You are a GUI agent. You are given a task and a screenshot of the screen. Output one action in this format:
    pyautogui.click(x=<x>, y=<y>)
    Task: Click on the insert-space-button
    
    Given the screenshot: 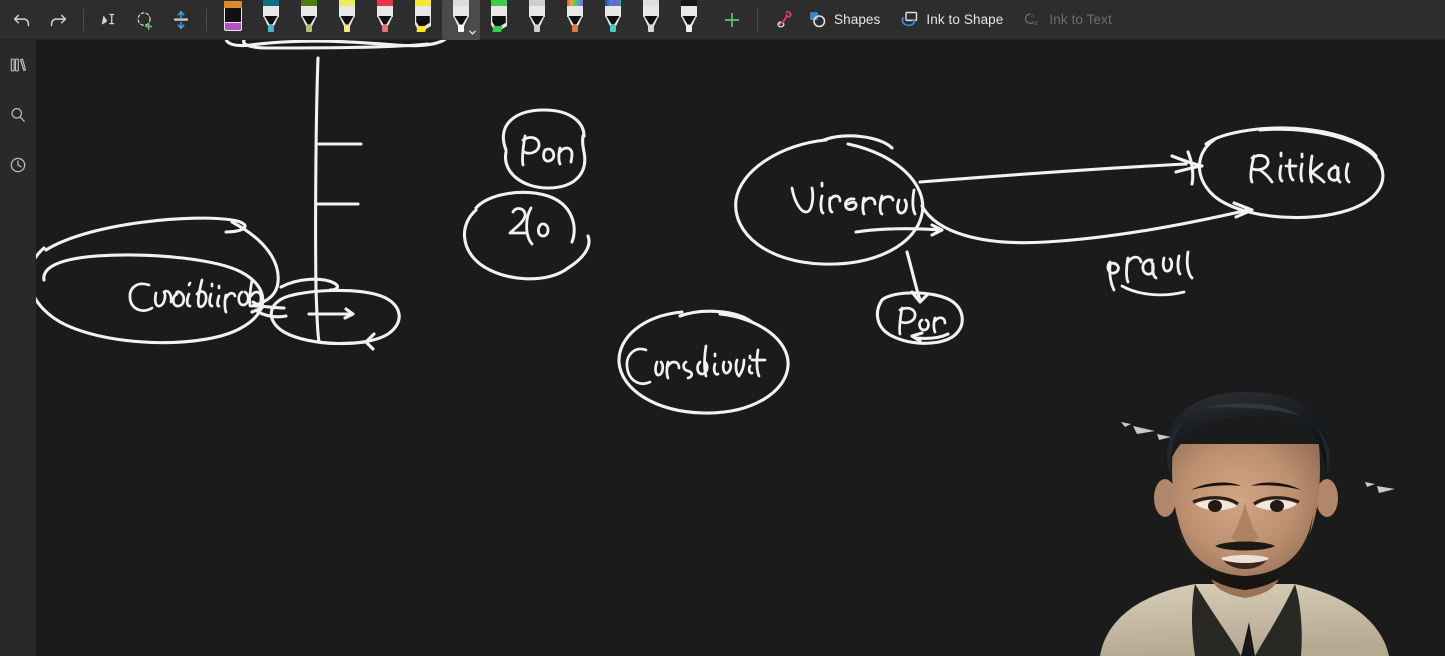 What is the action you would take?
    pyautogui.click(x=181, y=20)
    